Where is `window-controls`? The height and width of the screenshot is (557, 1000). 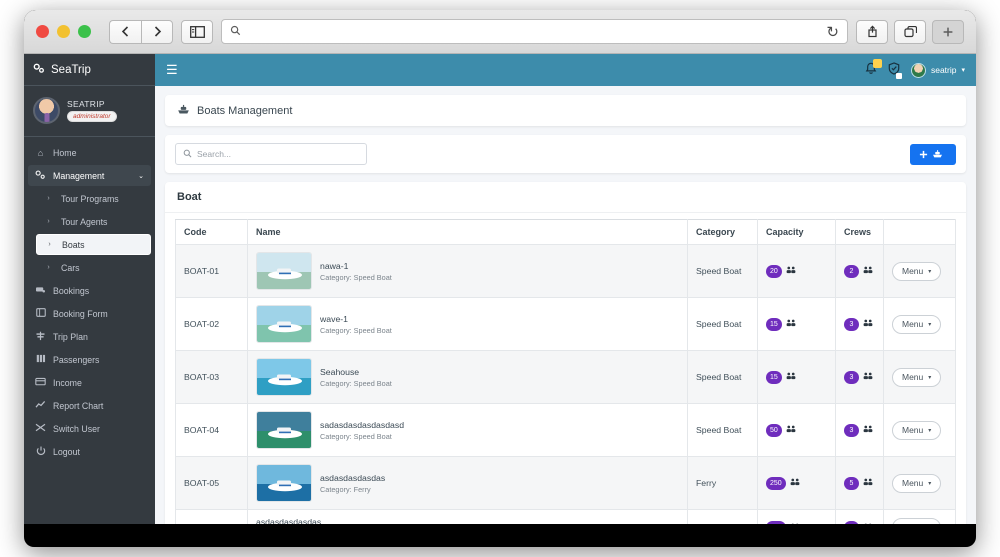
window-controls is located at coordinates (63, 31).